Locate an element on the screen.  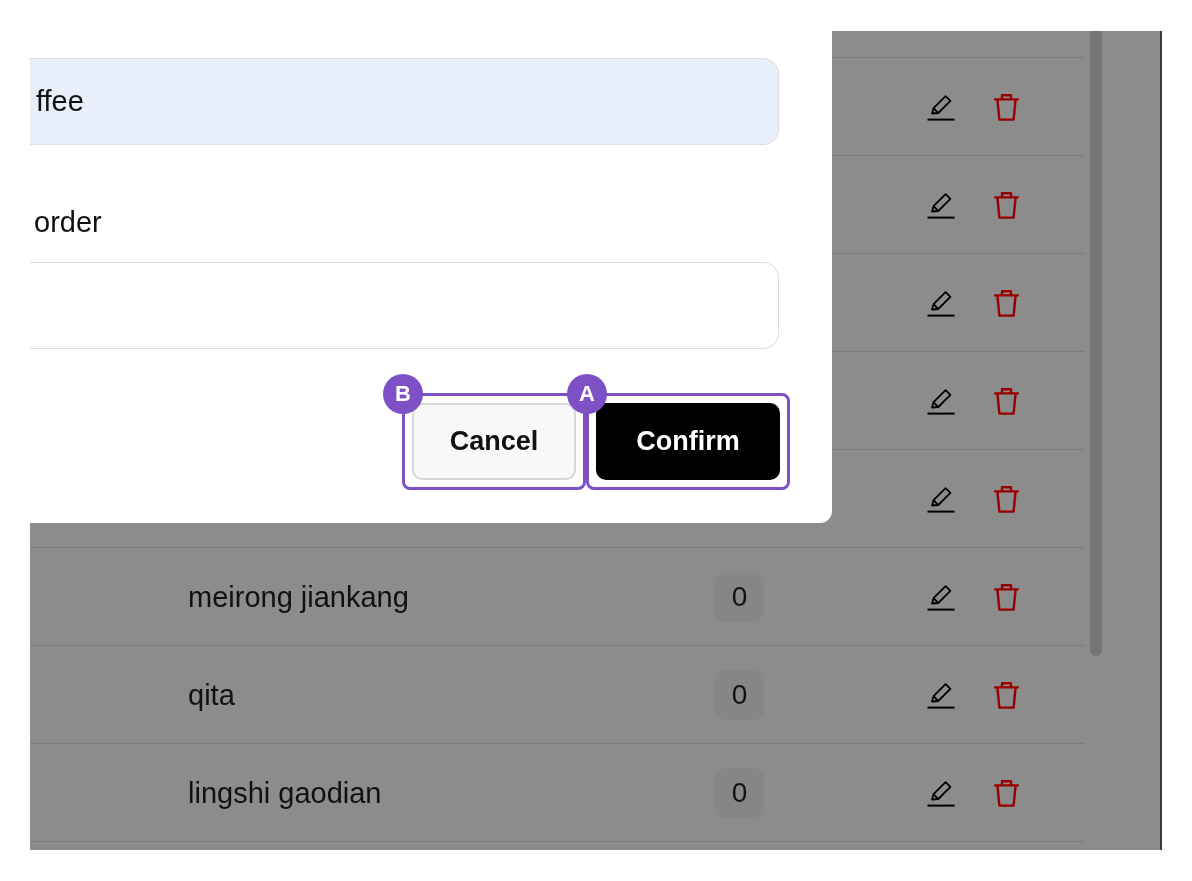
table-cell-text: qita is located at coordinates (211, 695).